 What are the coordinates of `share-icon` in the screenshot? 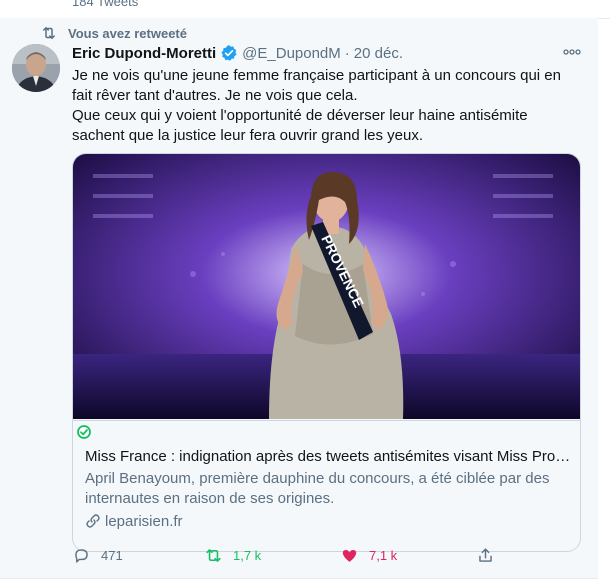 It's located at (485, 555).